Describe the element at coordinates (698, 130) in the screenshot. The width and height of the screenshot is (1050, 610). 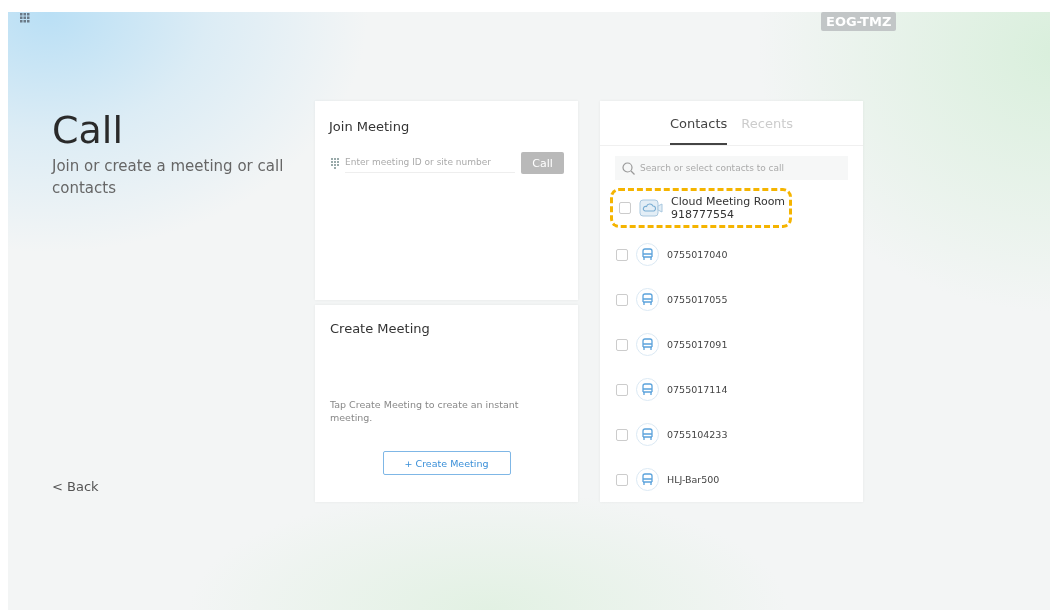
I see `tab: Contacts` at that location.